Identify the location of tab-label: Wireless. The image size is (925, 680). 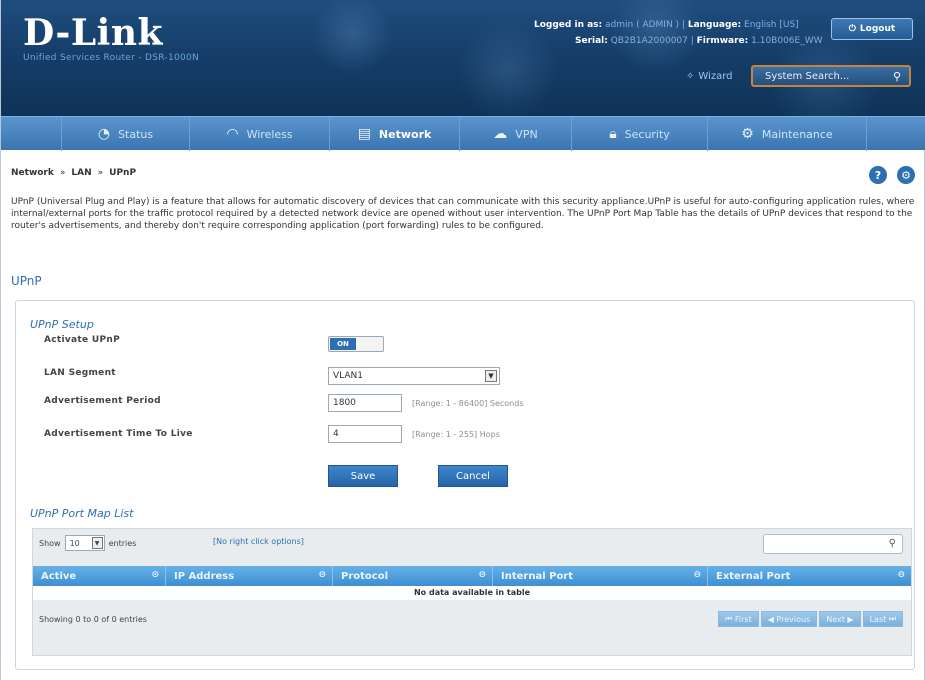
(269, 134).